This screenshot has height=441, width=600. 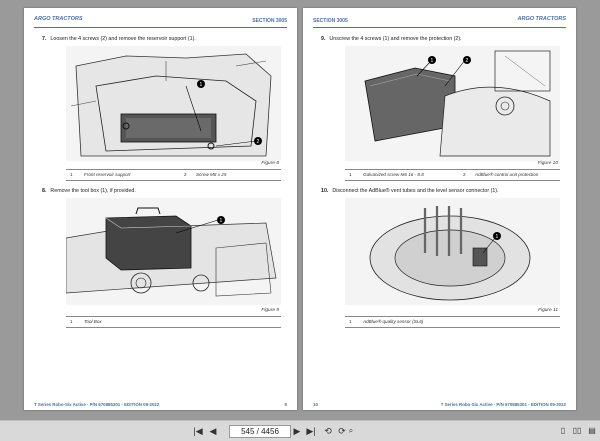 I want to click on figure-10-label: Figure 10, so click(x=547, y=163).